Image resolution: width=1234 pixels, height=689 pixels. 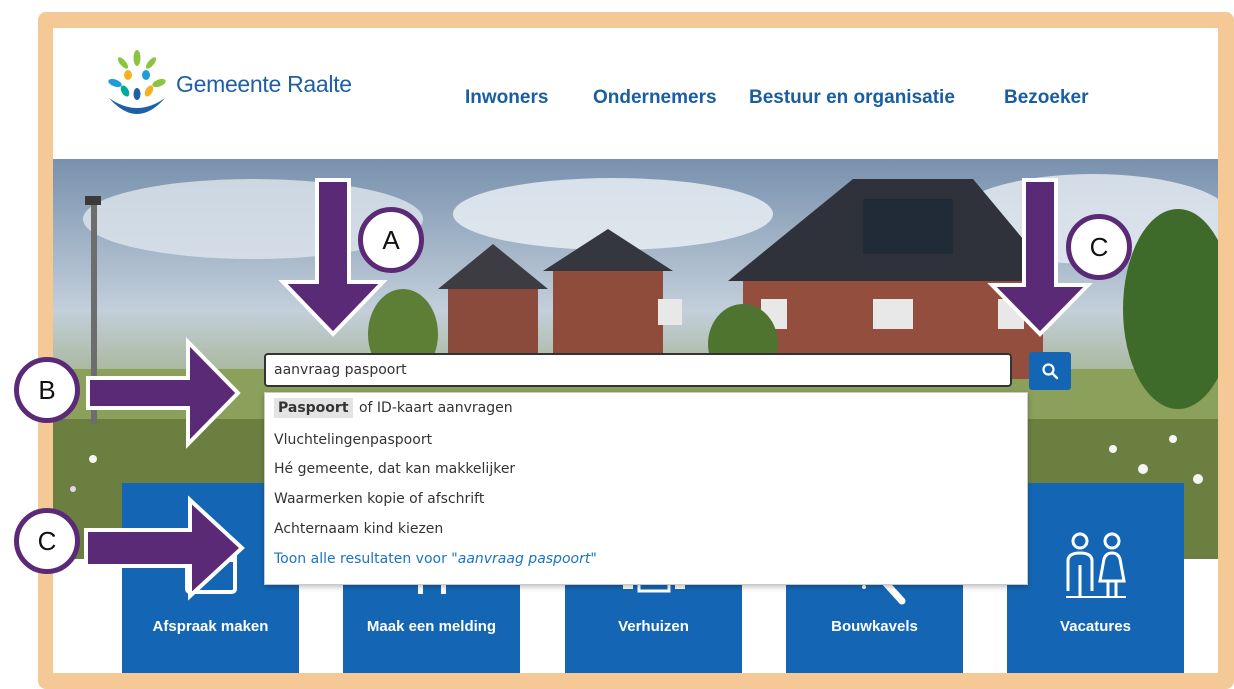 I want to click on suggestion-achternaam-kind: Achternaam kind kiezen, so click(x=358, y=529).